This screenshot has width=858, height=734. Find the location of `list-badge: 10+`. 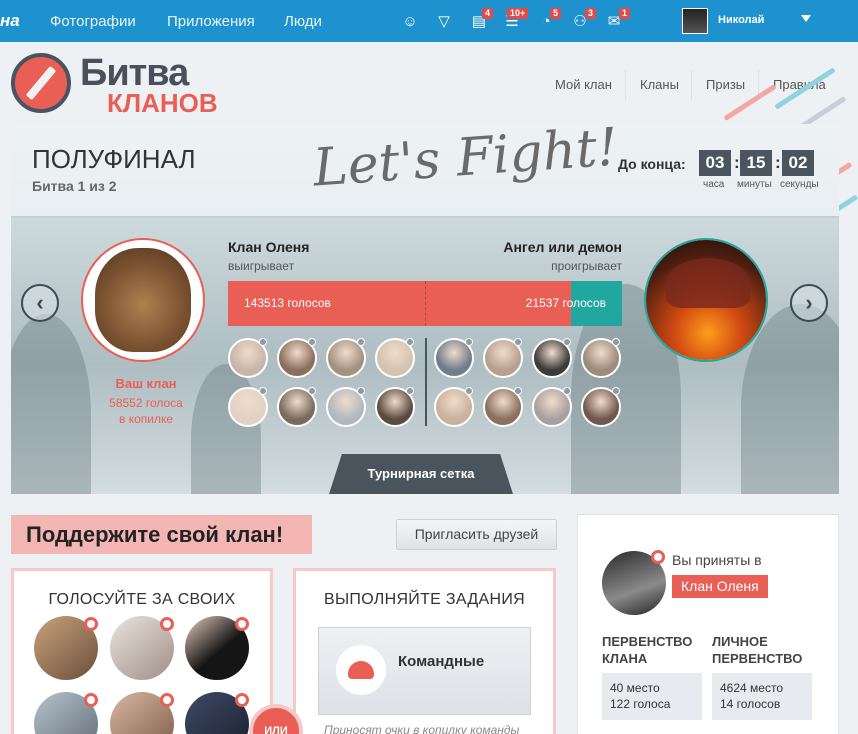

list-badge: 10+ is located at coordinates (518, 13).